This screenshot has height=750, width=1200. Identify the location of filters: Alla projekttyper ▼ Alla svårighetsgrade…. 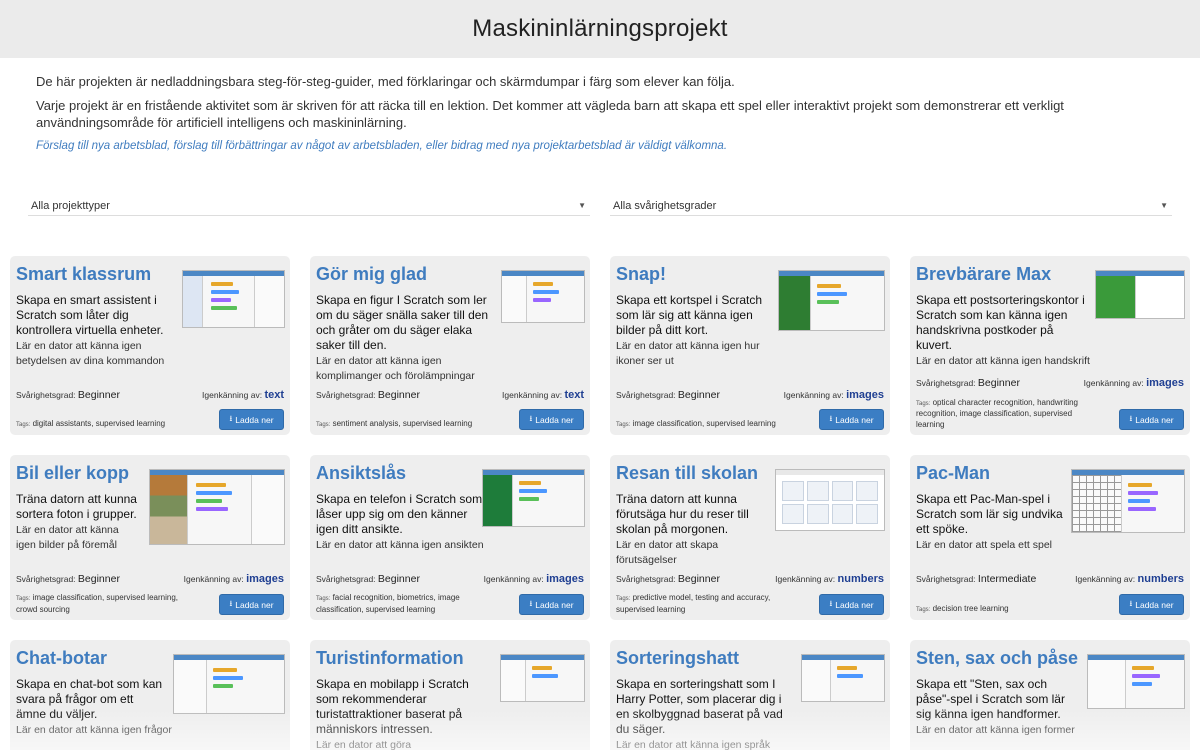
(600, 206).